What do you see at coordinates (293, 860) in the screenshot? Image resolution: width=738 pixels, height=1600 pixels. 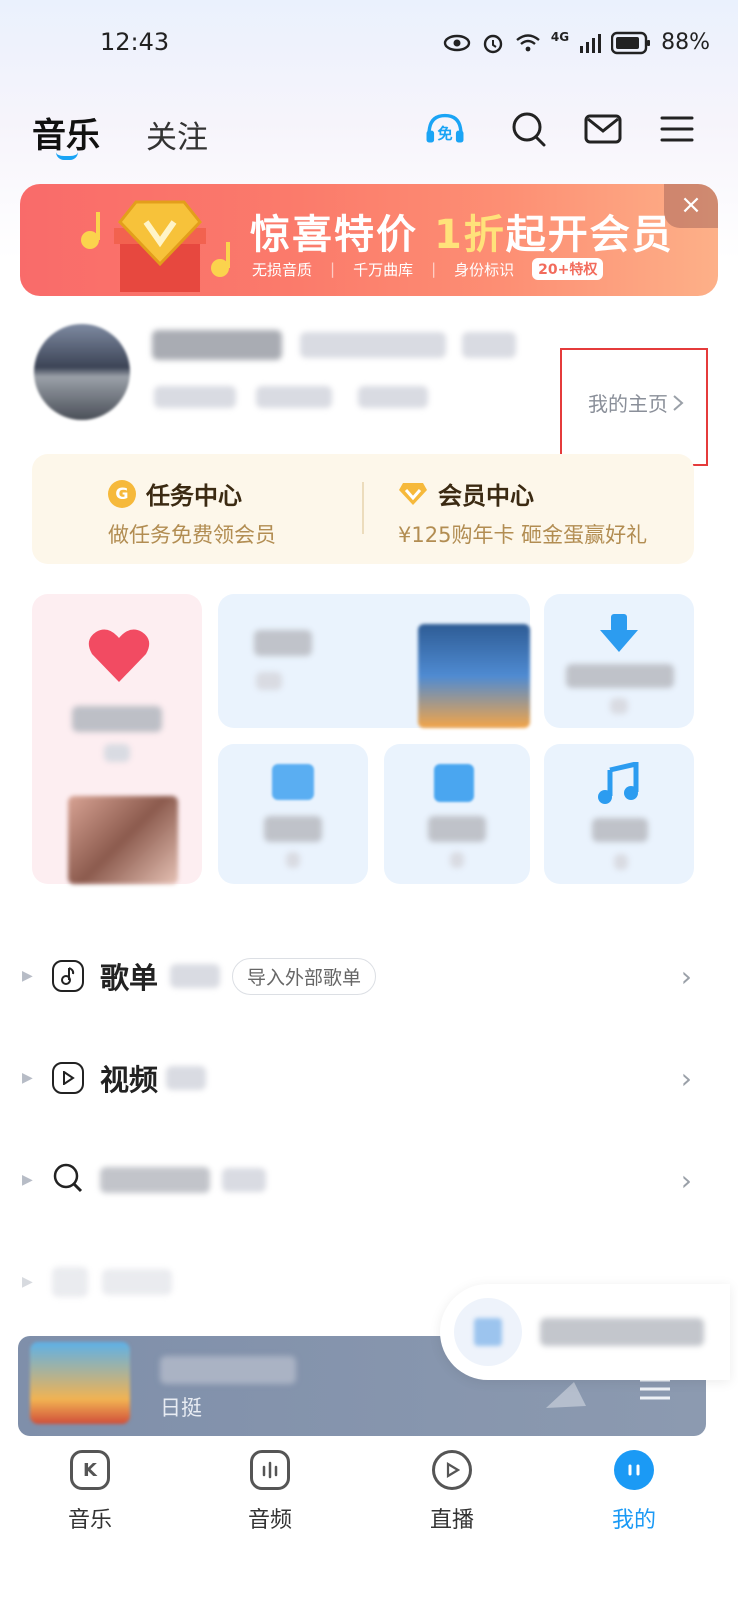 I see `purchased-count-blurred` at bounding box center [293, 860].